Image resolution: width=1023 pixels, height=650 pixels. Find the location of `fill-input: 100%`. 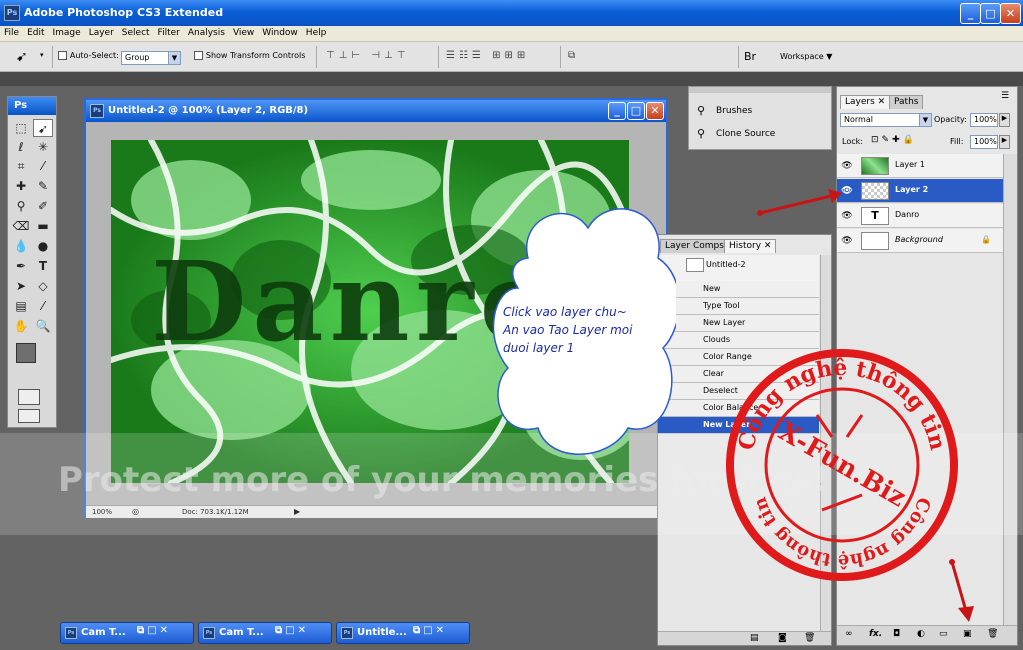

fill-input: 100% is located at coordinates (984, 142).